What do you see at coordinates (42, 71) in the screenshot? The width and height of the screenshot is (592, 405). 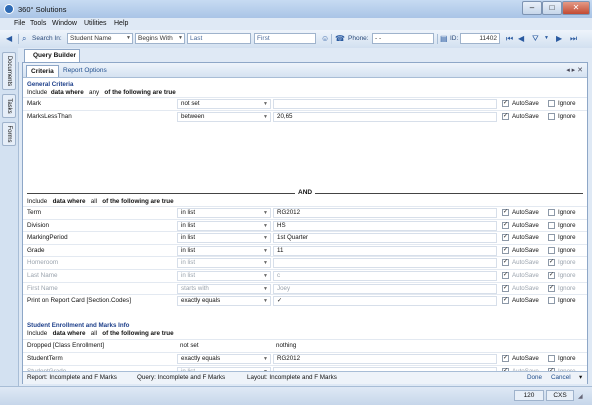 I see `tab-criteria: Criteria` at bounding box center [42, 71].